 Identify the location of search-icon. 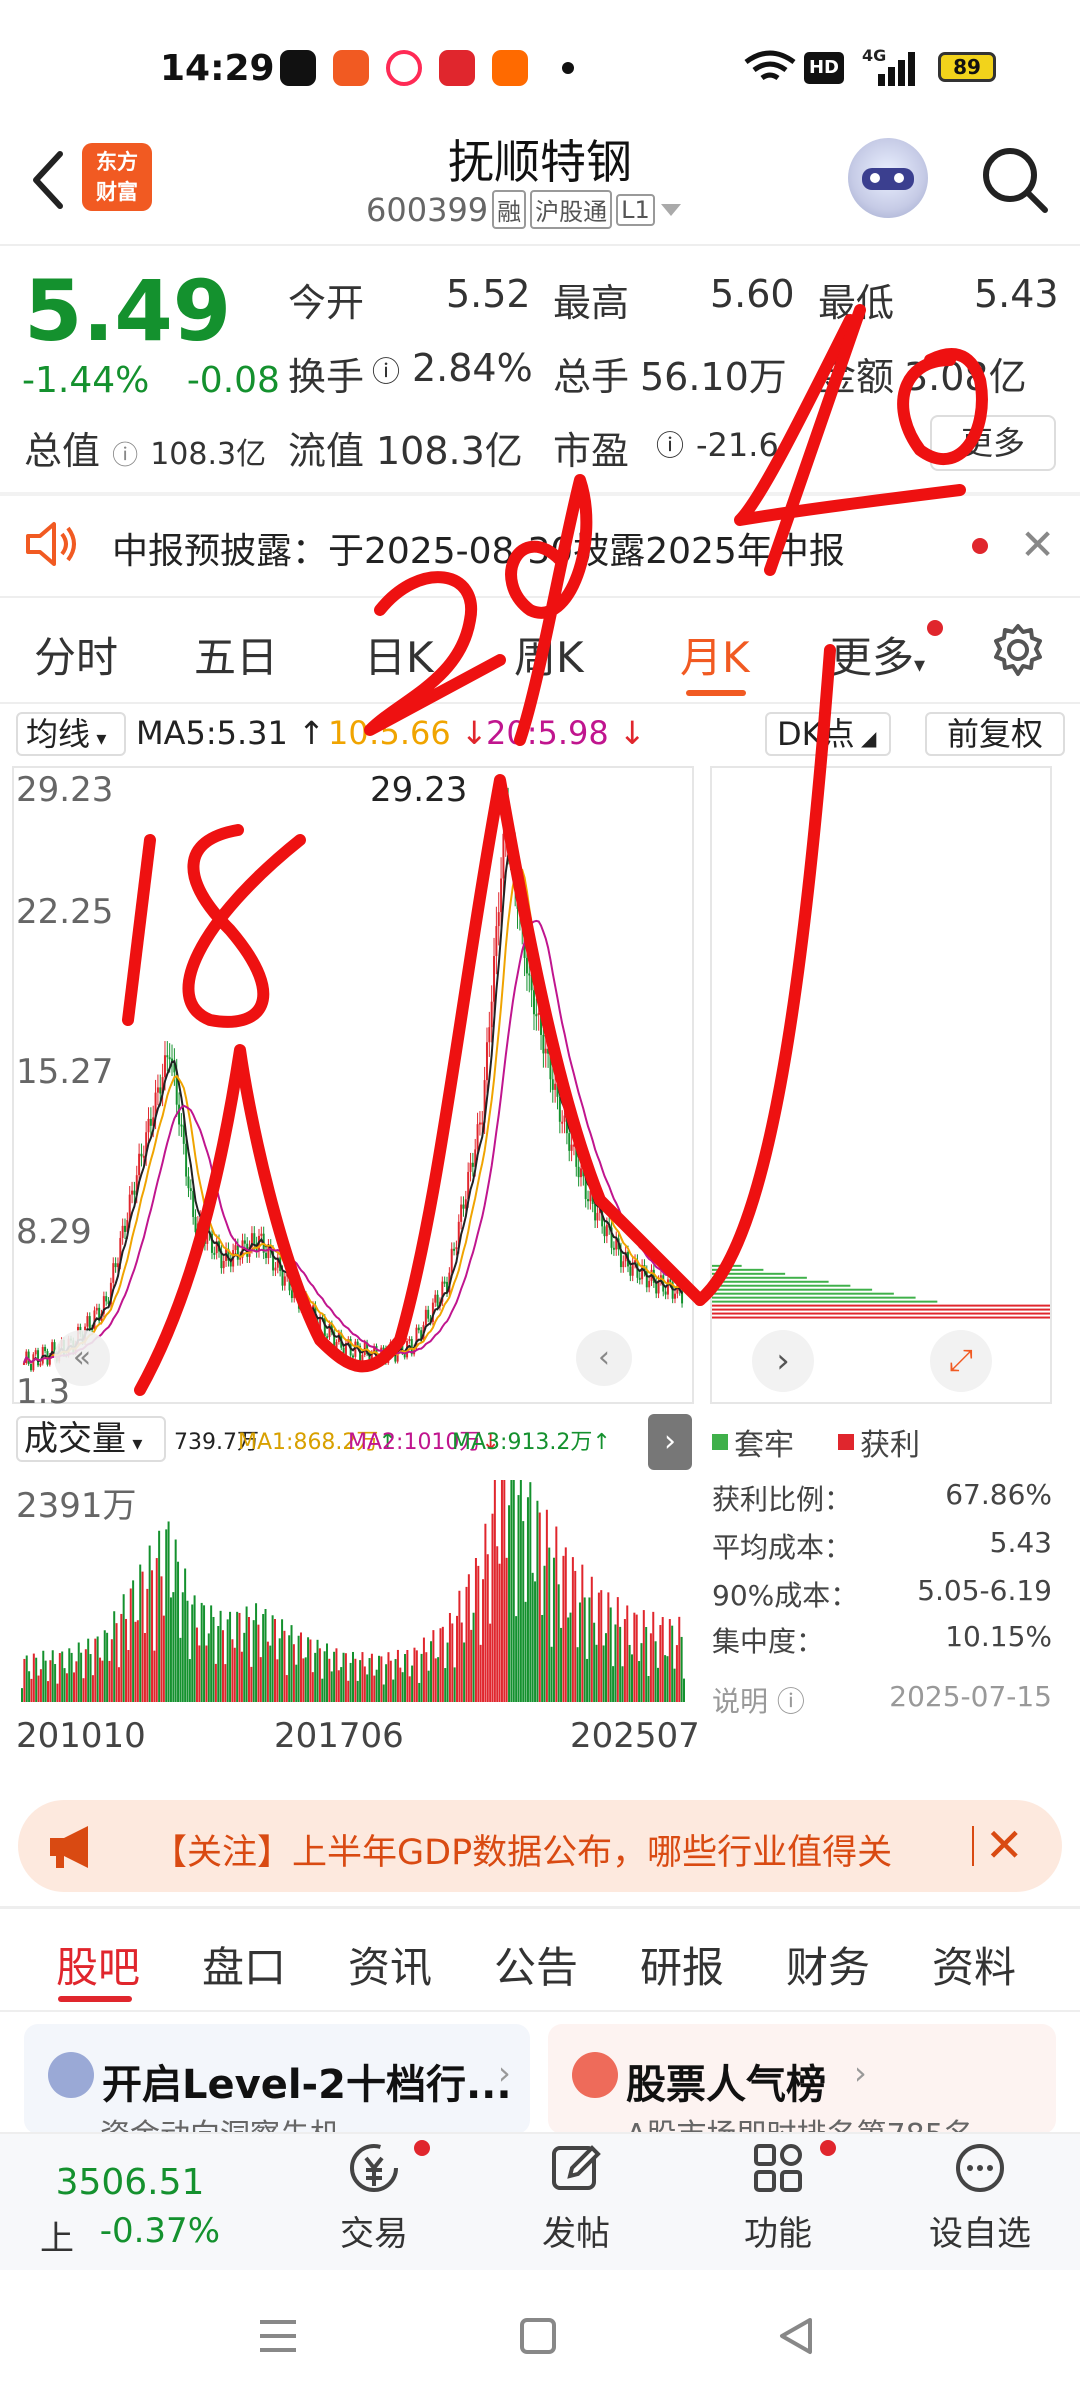
(1015, 180).